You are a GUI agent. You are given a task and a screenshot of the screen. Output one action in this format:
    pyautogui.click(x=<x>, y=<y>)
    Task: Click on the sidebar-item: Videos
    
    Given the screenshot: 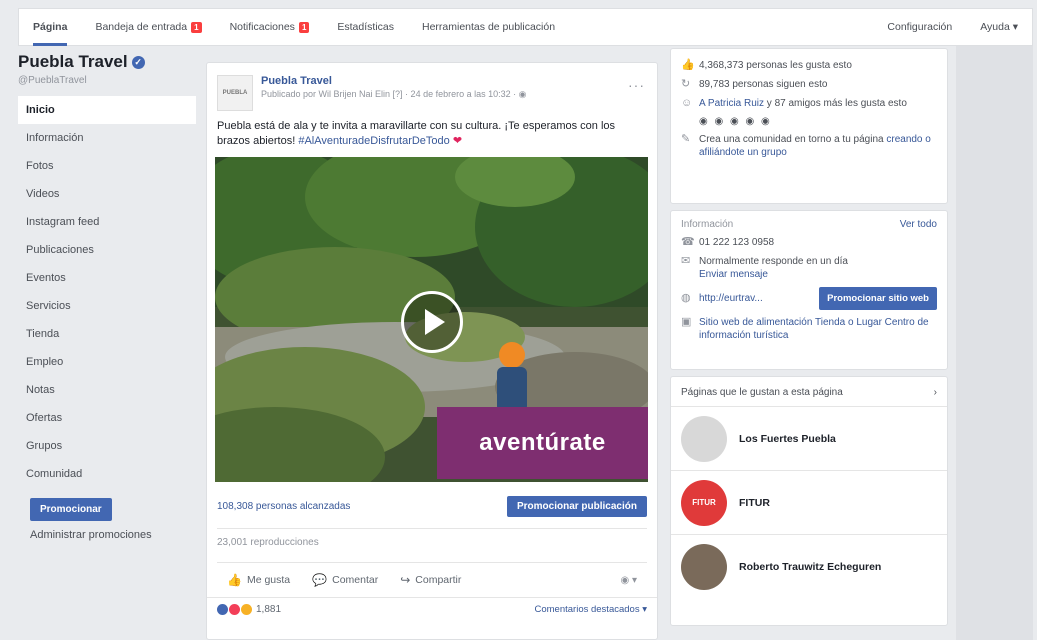 What is the action you would take?
    pyautogui.click(x=107, y=194)
    